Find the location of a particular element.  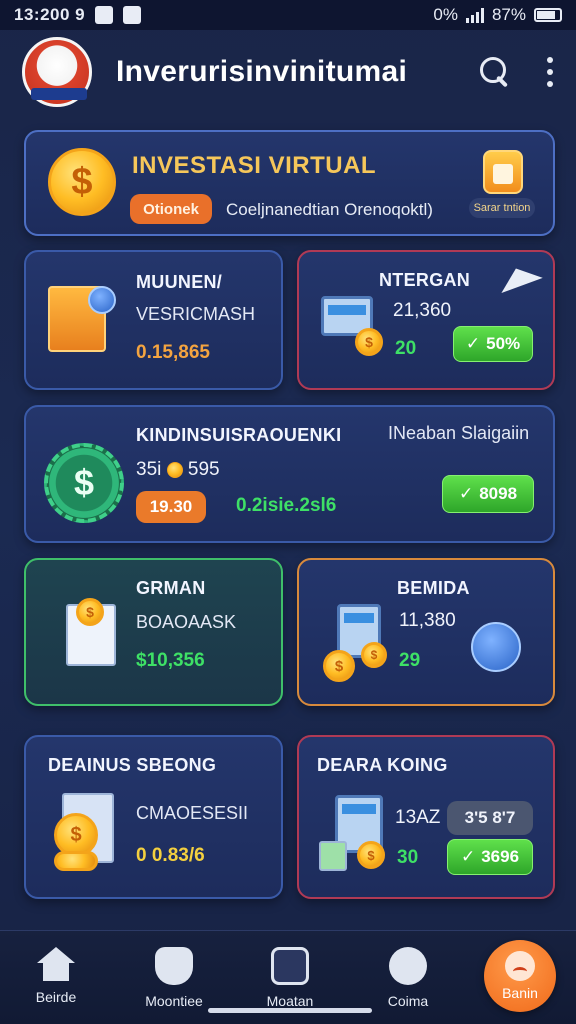

card-delta: 29 is located at coordinates (410, 660).